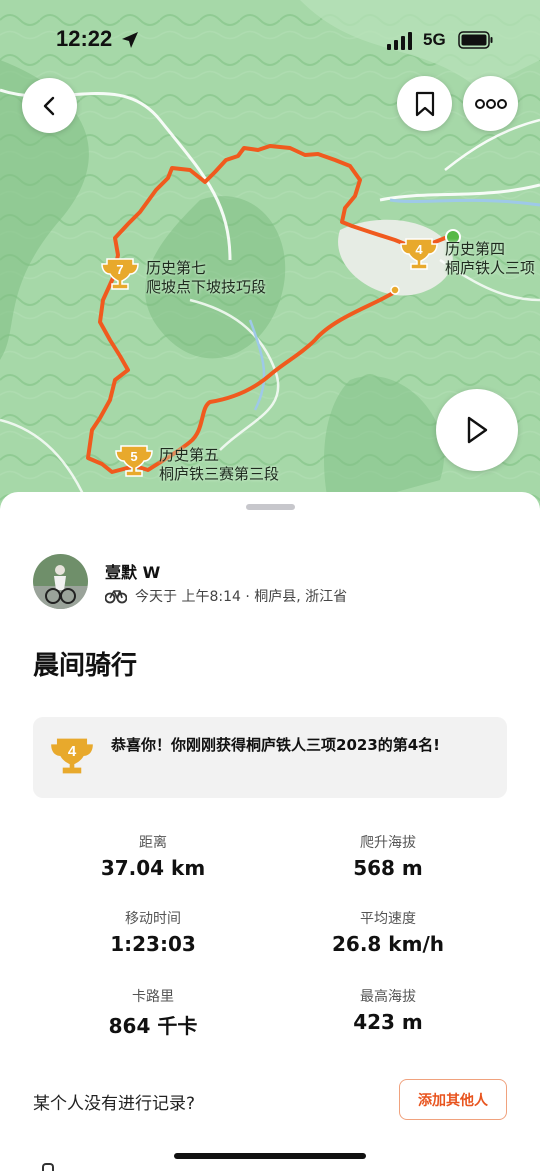 Image resolution: width=540 pixels, height=1171 pixels. What do you see at coordinates (153, 919) in the screenshot?
I see `stat-label: 移动时间` at bounding box center [153, 919].